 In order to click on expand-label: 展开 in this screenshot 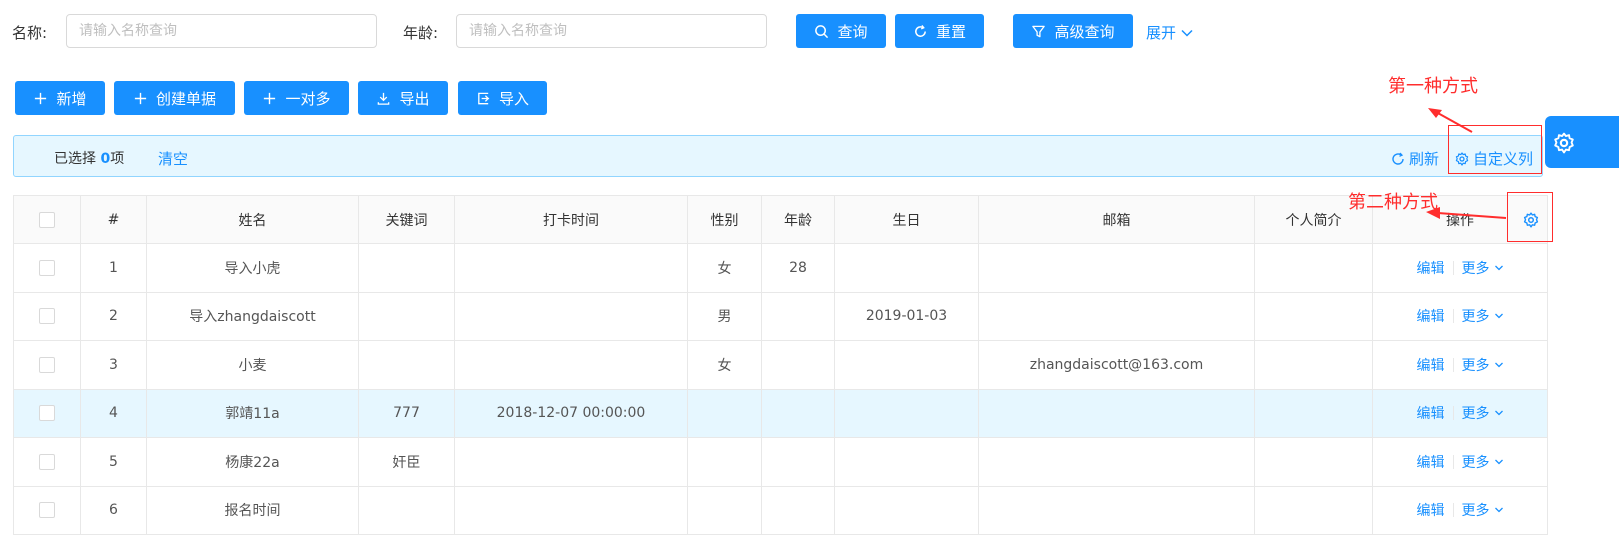, I will do `click(1161, 33)`.